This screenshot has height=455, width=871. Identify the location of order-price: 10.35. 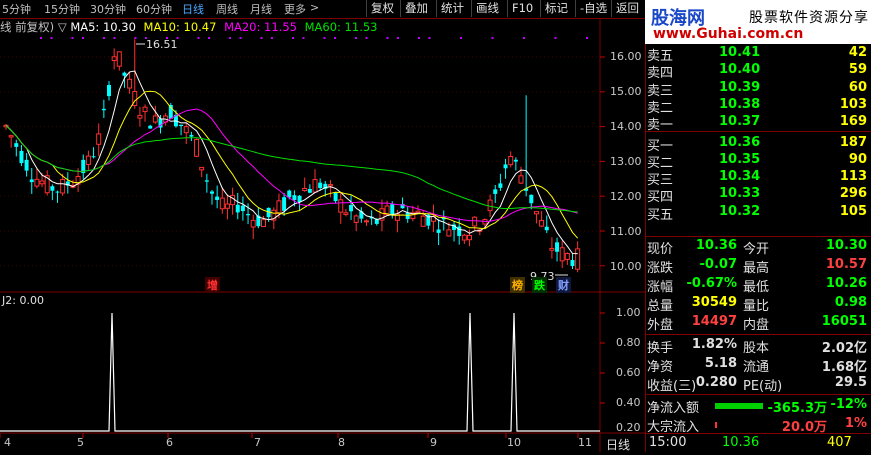
(740, 159).